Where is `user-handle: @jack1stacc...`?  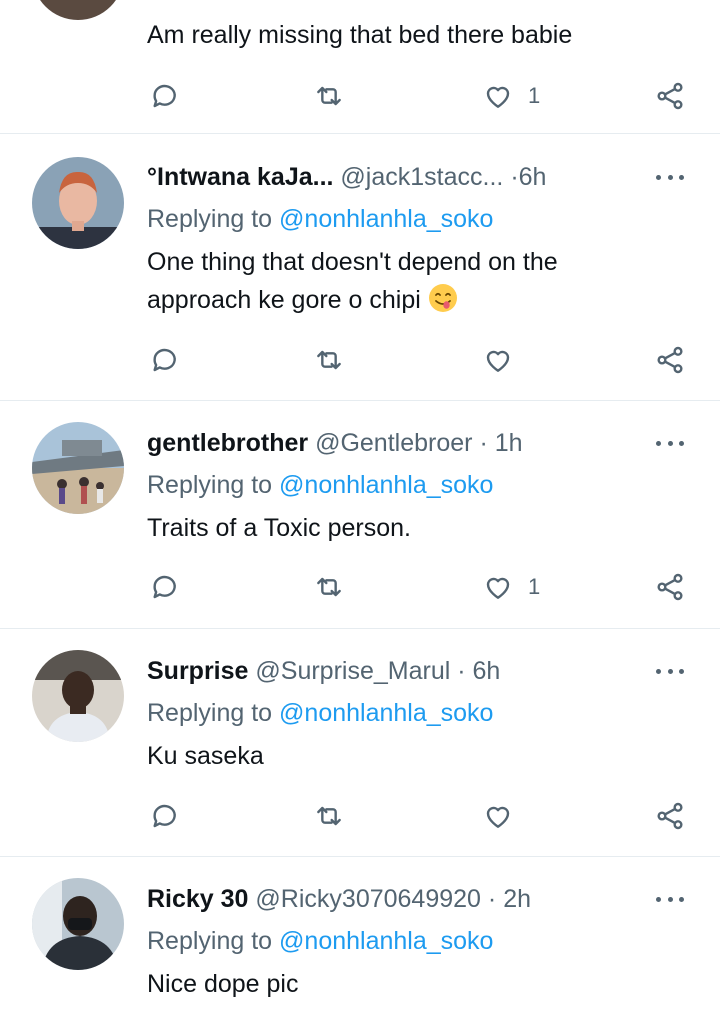 user-handle: @jack1stacc... is located at coordinates (421, 177).